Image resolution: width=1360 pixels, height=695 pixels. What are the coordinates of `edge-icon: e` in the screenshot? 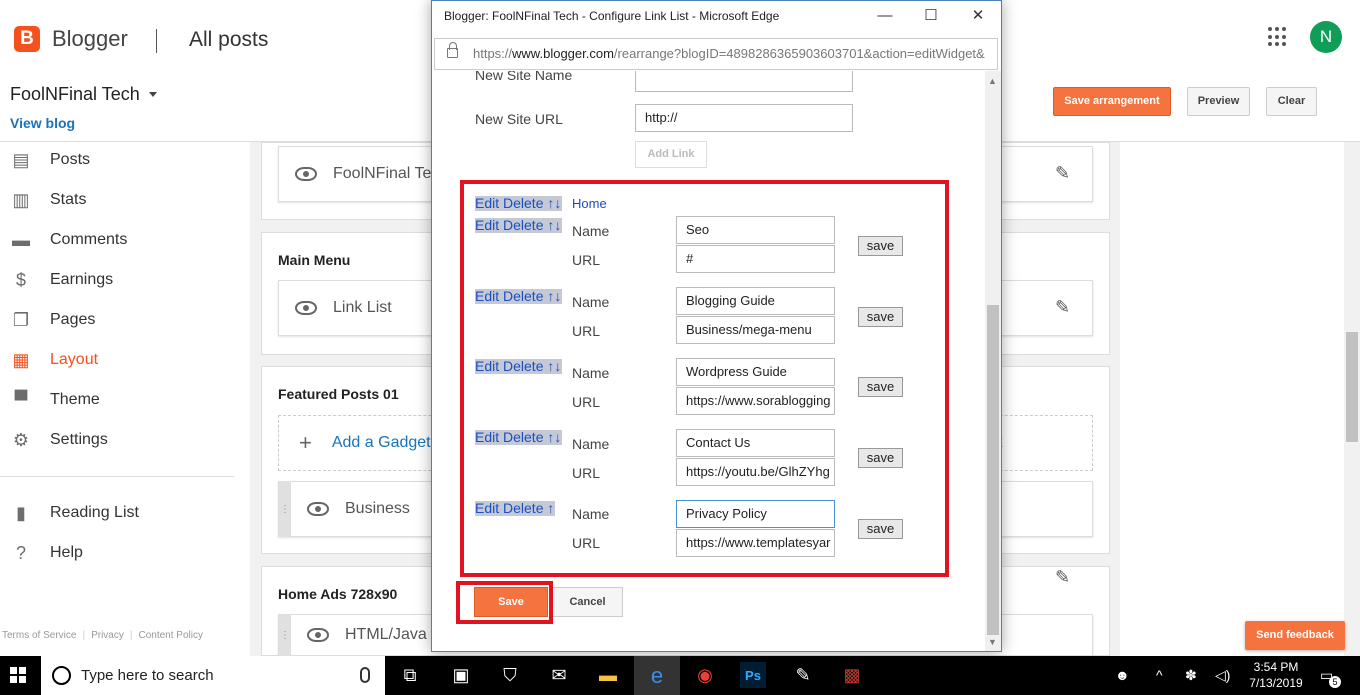 It's located at (657, 675).